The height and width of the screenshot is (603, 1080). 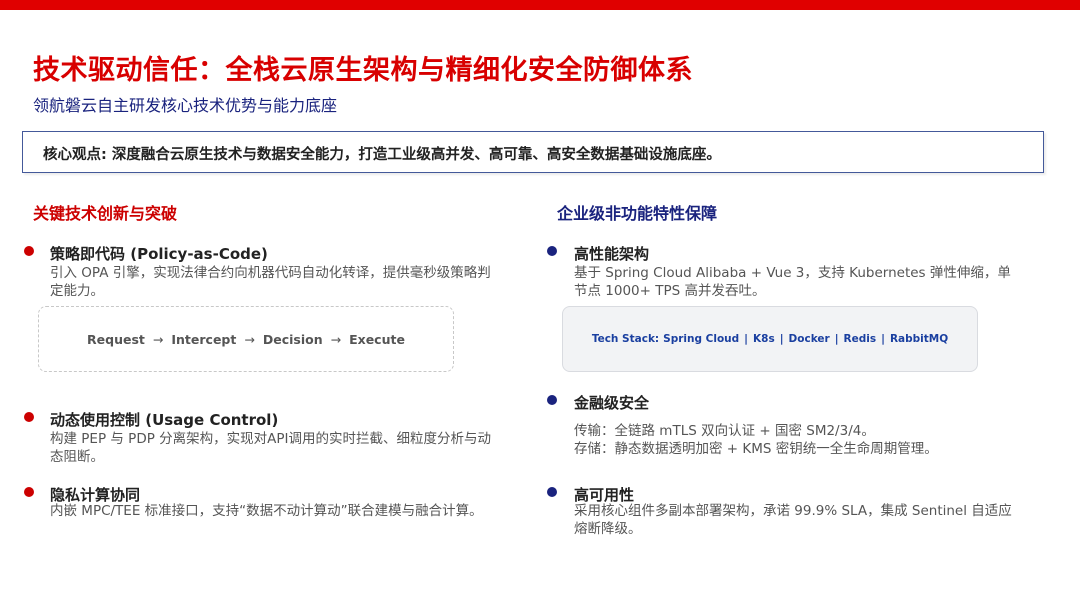 I want to click on item-title-financial-security: 金融级安全, so click(x=612, y=403).